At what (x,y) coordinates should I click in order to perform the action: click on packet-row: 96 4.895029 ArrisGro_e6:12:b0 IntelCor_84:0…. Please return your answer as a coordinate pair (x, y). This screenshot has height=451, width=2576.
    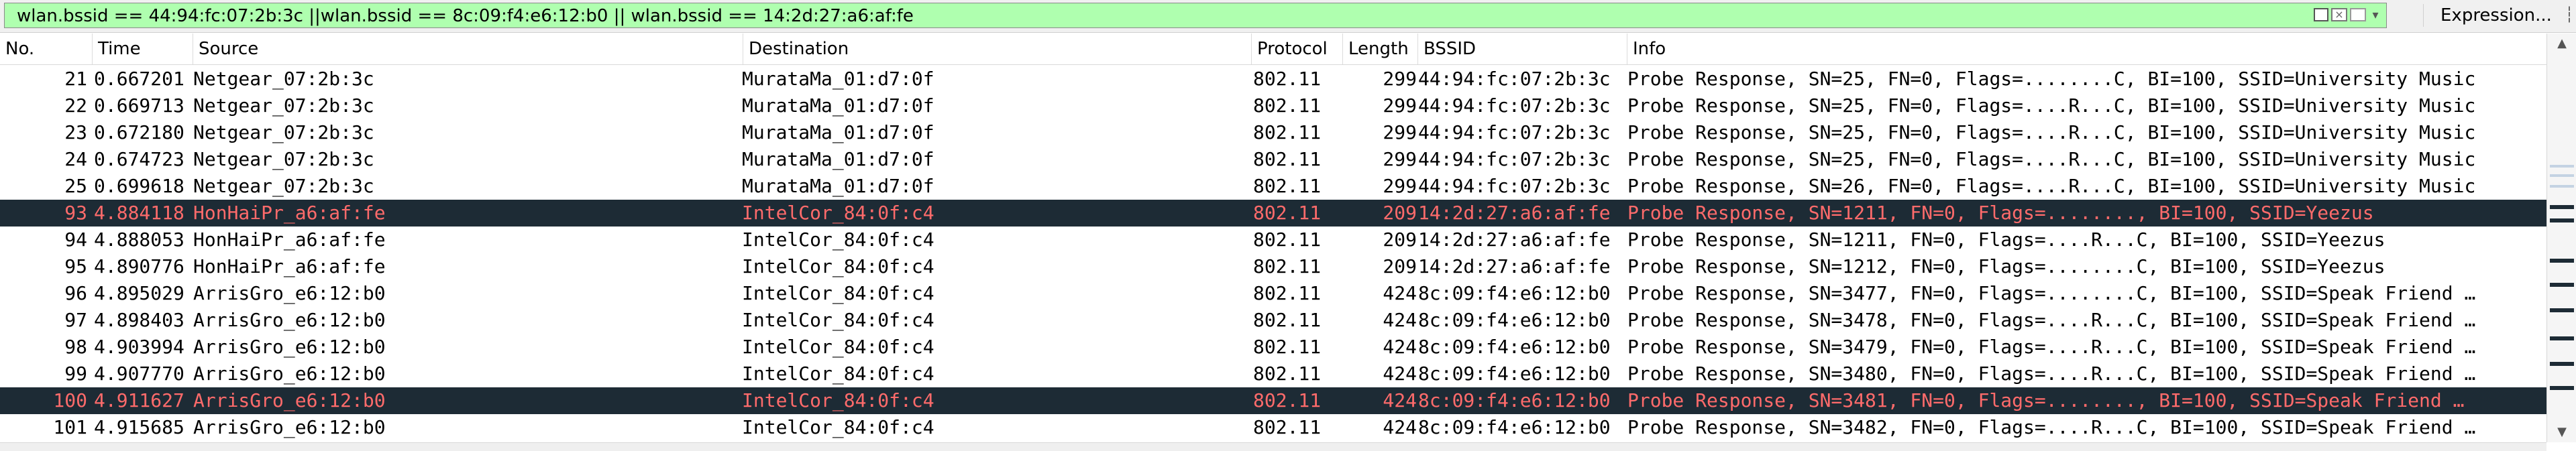
    Looking at the image, I should click on (1273, 293).